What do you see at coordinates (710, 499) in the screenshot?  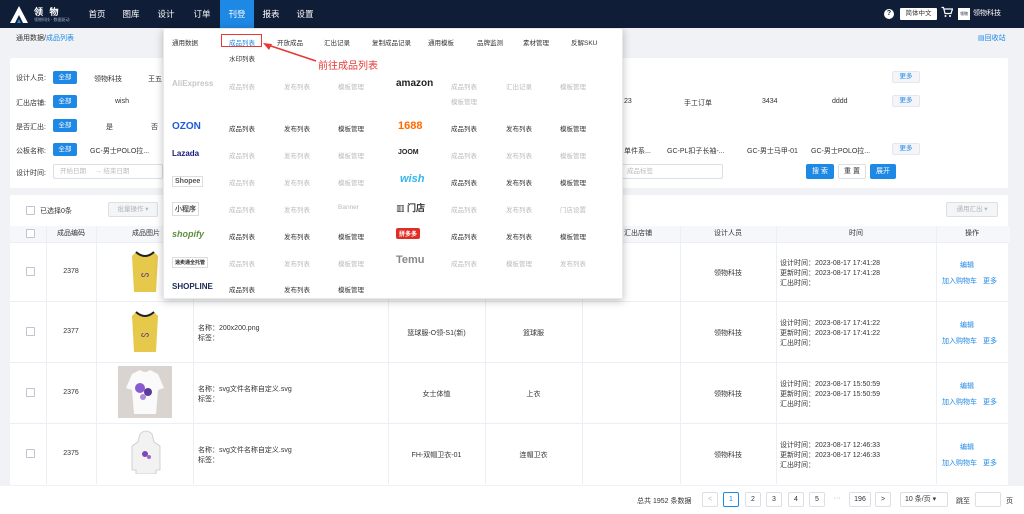 I see `pager-prev-button: <` at bounding box center [710, 499].